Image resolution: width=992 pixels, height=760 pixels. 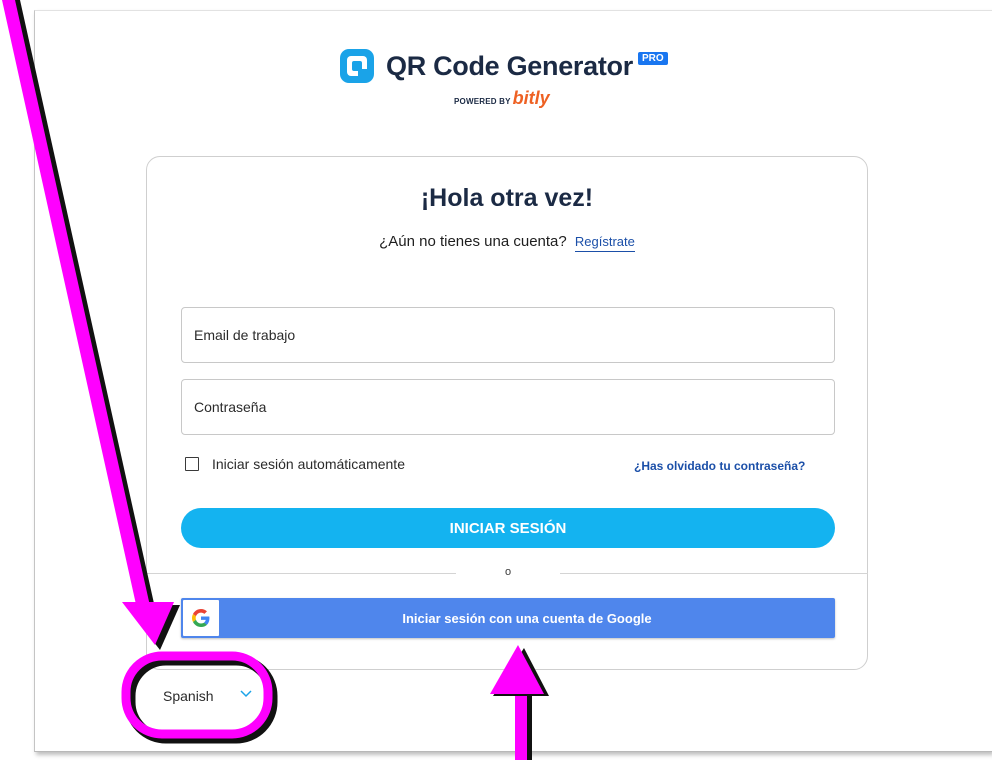 What do you see at coordinates (653, 58) in the screenshot?
I see `pro-badge: PRO` at bounding box center [653, 58].